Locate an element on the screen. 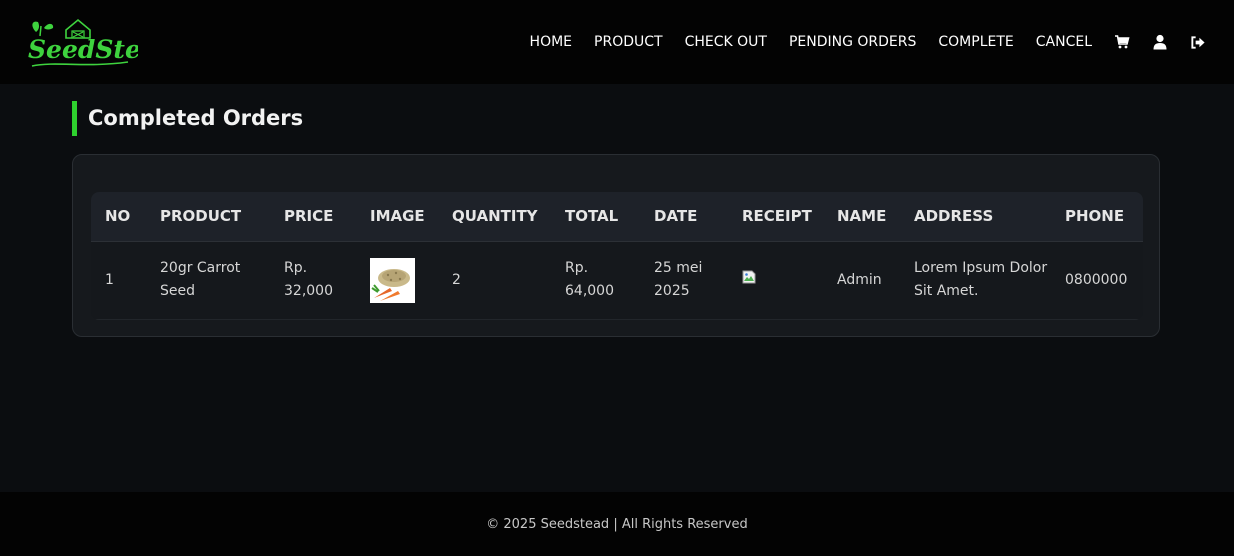 The width and height of the screenshot is (1234, 556). cell-date: 25 mei 2025 is located at coordinates (684, 280).